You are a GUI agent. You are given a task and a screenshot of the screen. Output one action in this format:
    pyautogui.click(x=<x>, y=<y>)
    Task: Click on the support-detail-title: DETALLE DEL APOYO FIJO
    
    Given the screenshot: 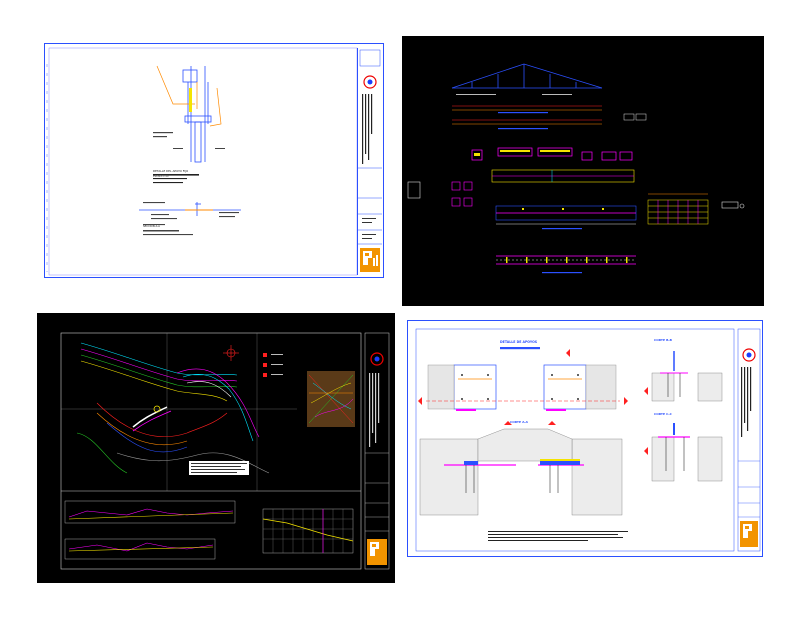 What is the action you would take?
    pyautogui.click(x=171, y=171)
    